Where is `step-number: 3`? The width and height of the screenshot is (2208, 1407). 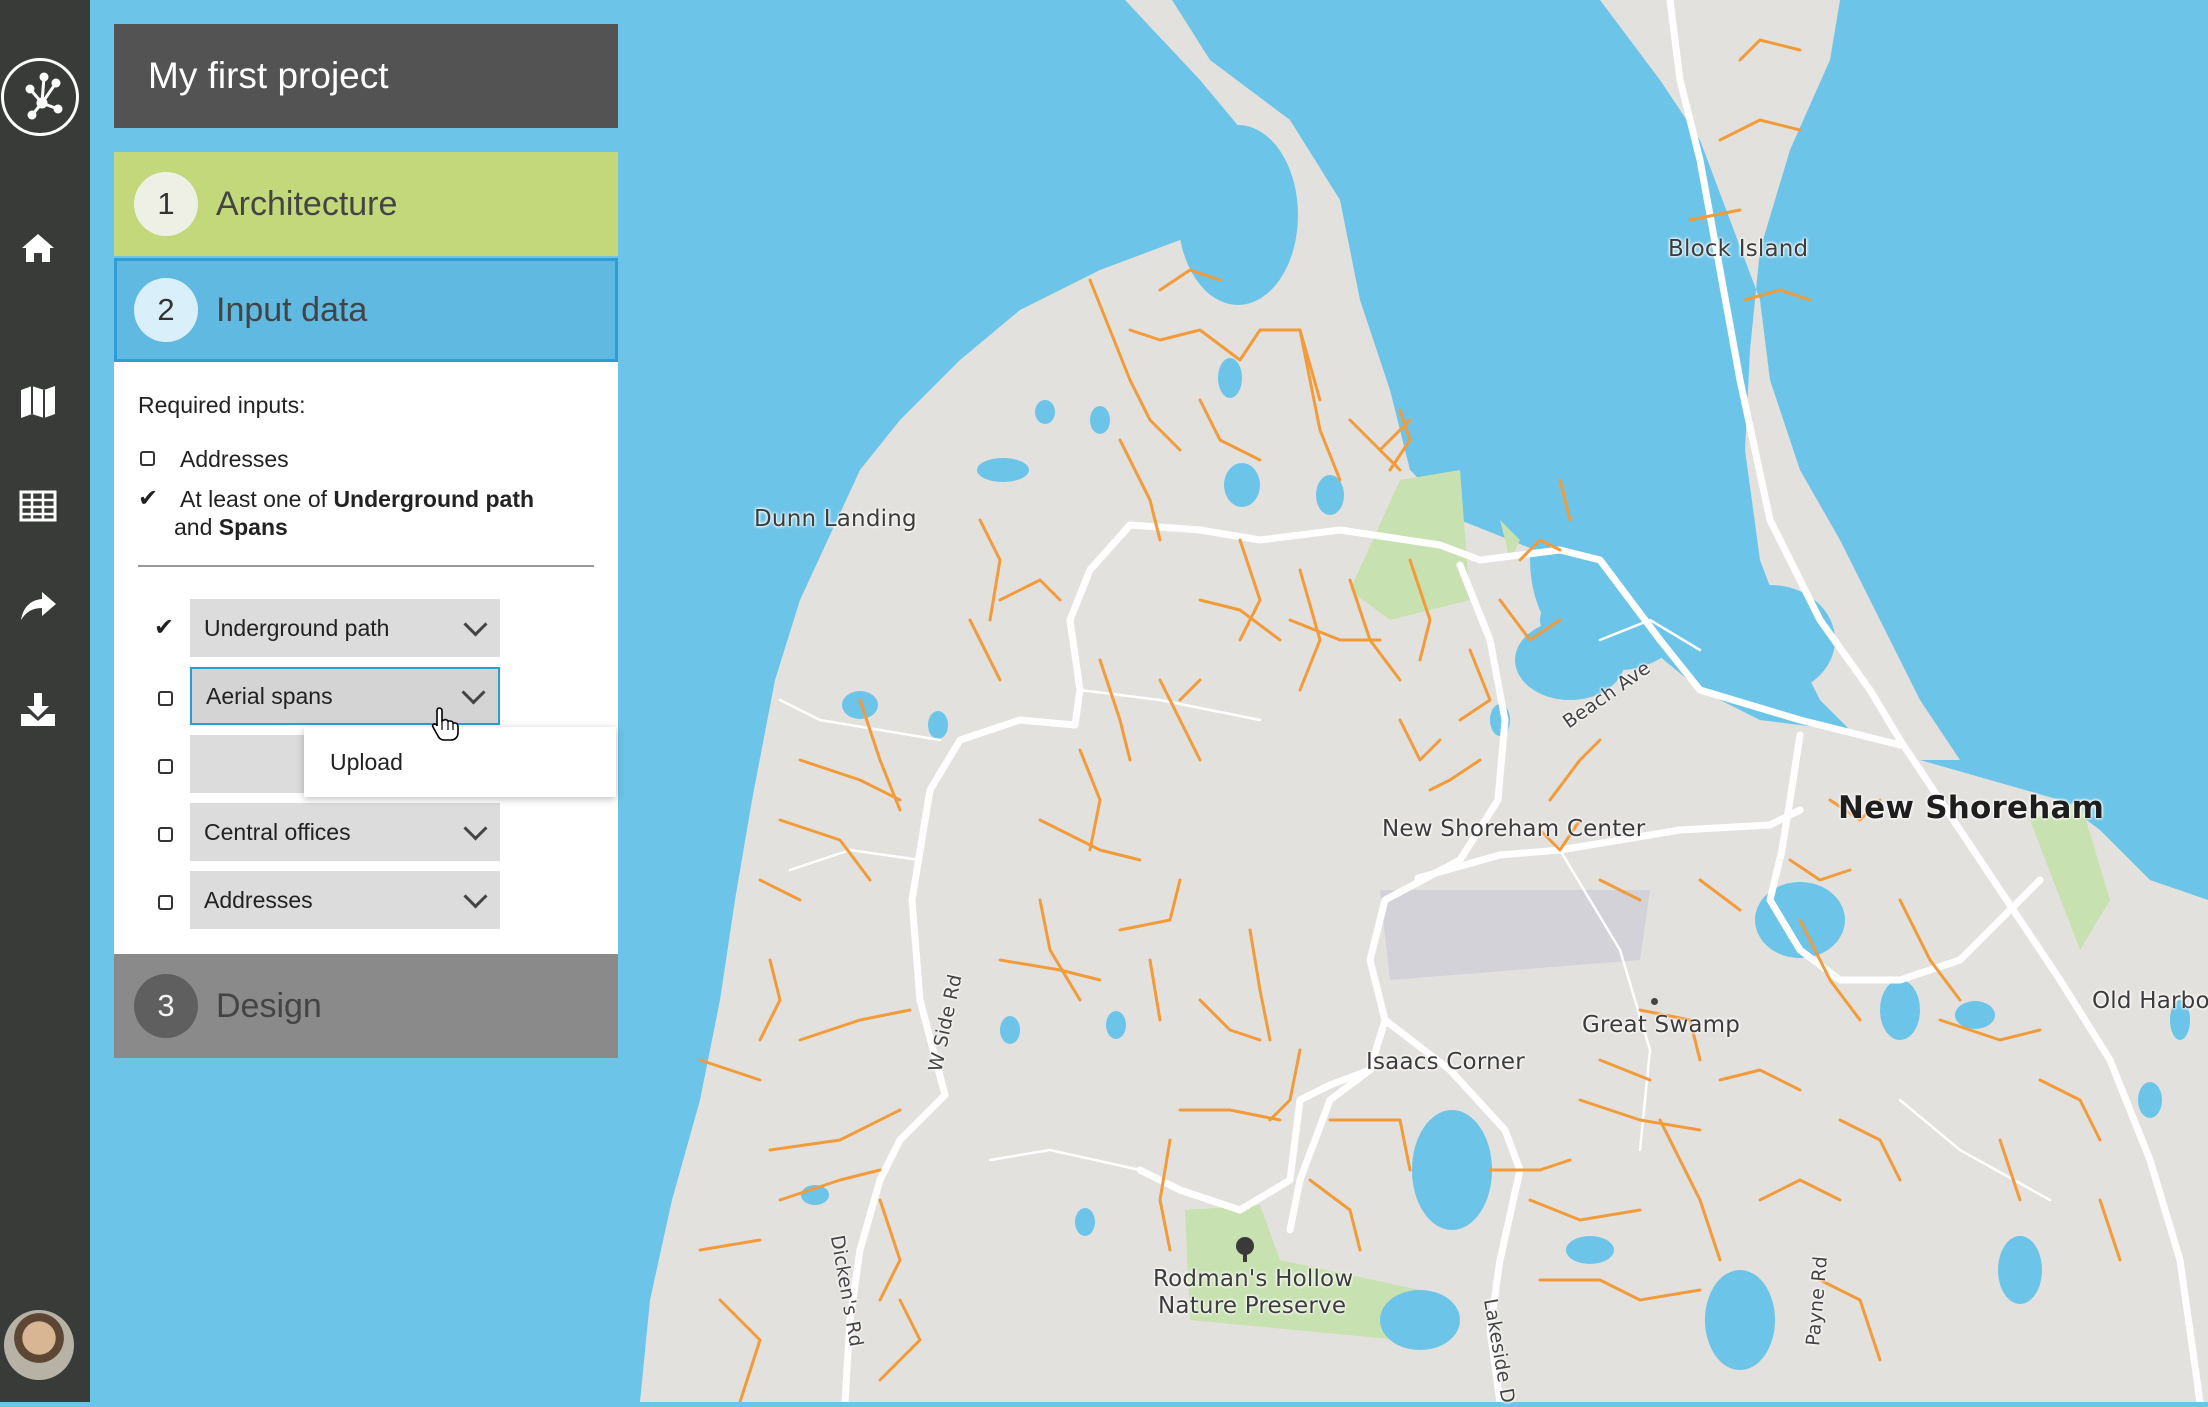
step-number: 3 is located at coordinates (166, 1006).